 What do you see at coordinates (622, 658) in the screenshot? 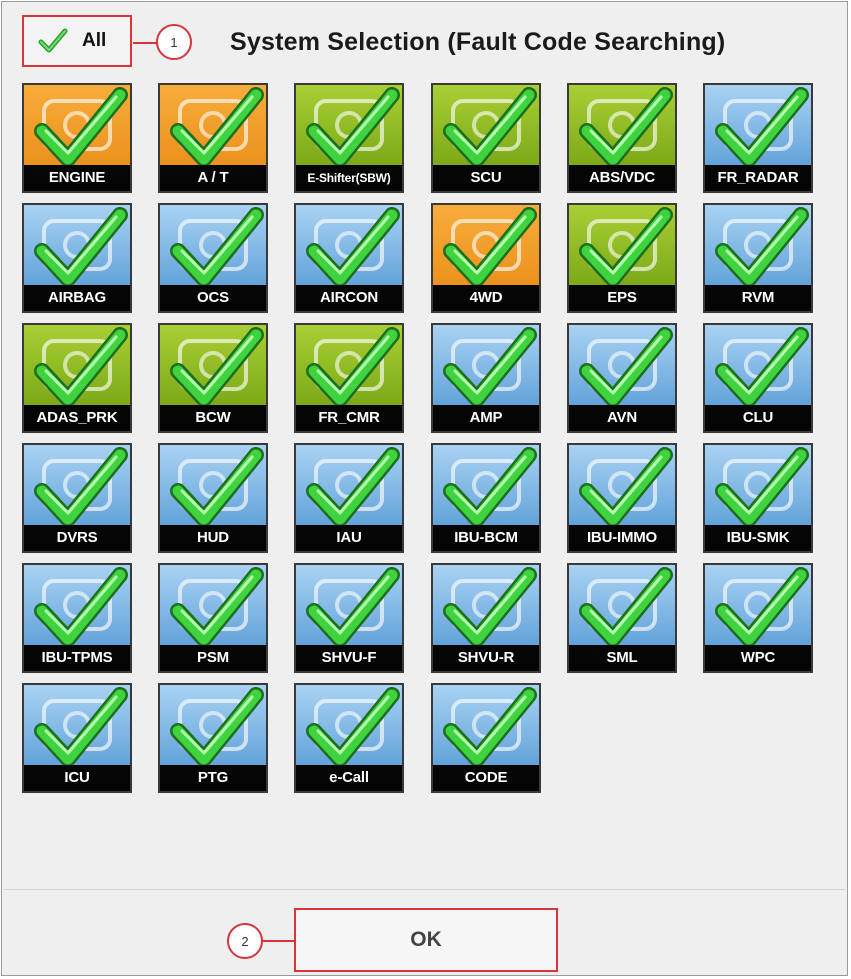
I see `system-tile-label: SML` at bounding box center [622, 658].